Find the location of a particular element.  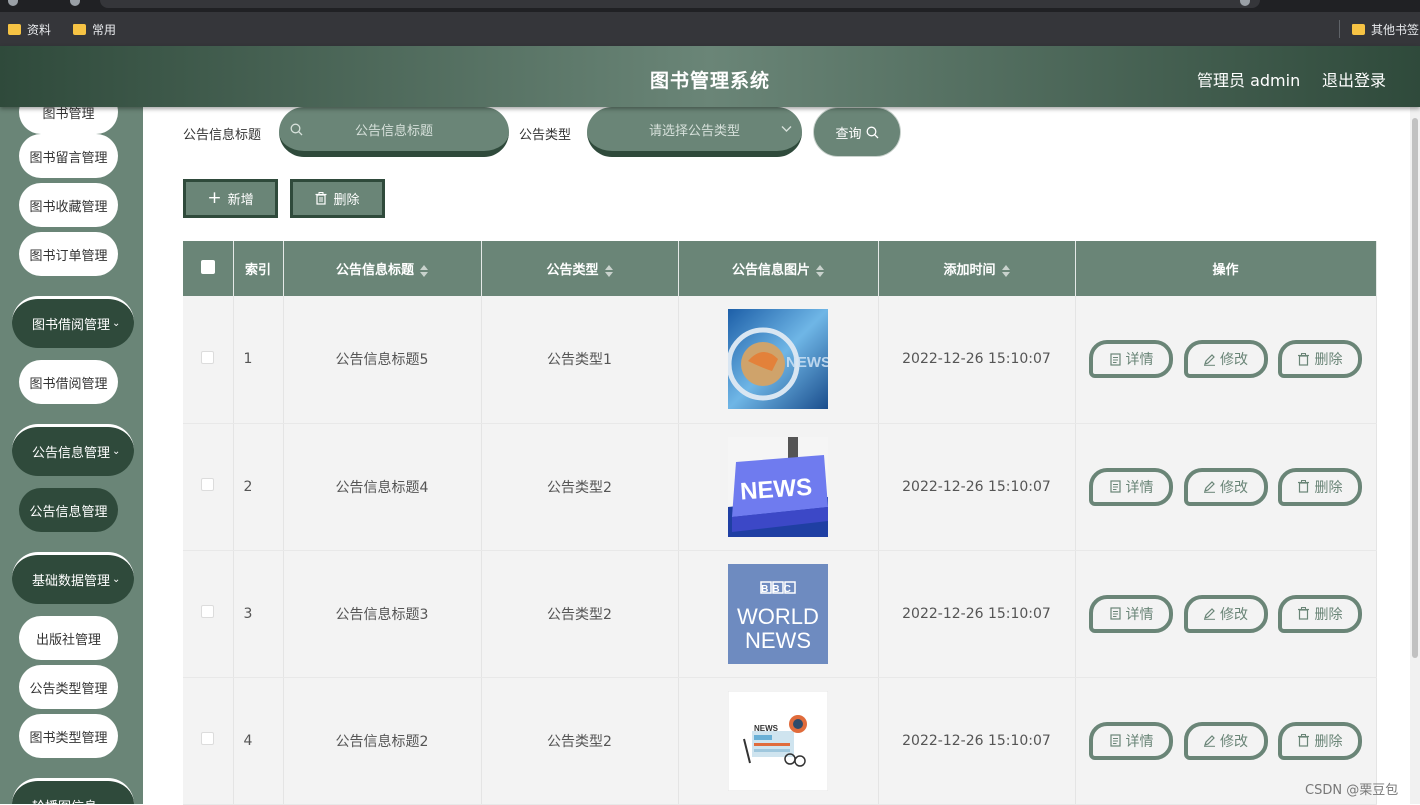

sidebar-item-borrow: 图书借阅管理 is located at coordinates (68, 382).